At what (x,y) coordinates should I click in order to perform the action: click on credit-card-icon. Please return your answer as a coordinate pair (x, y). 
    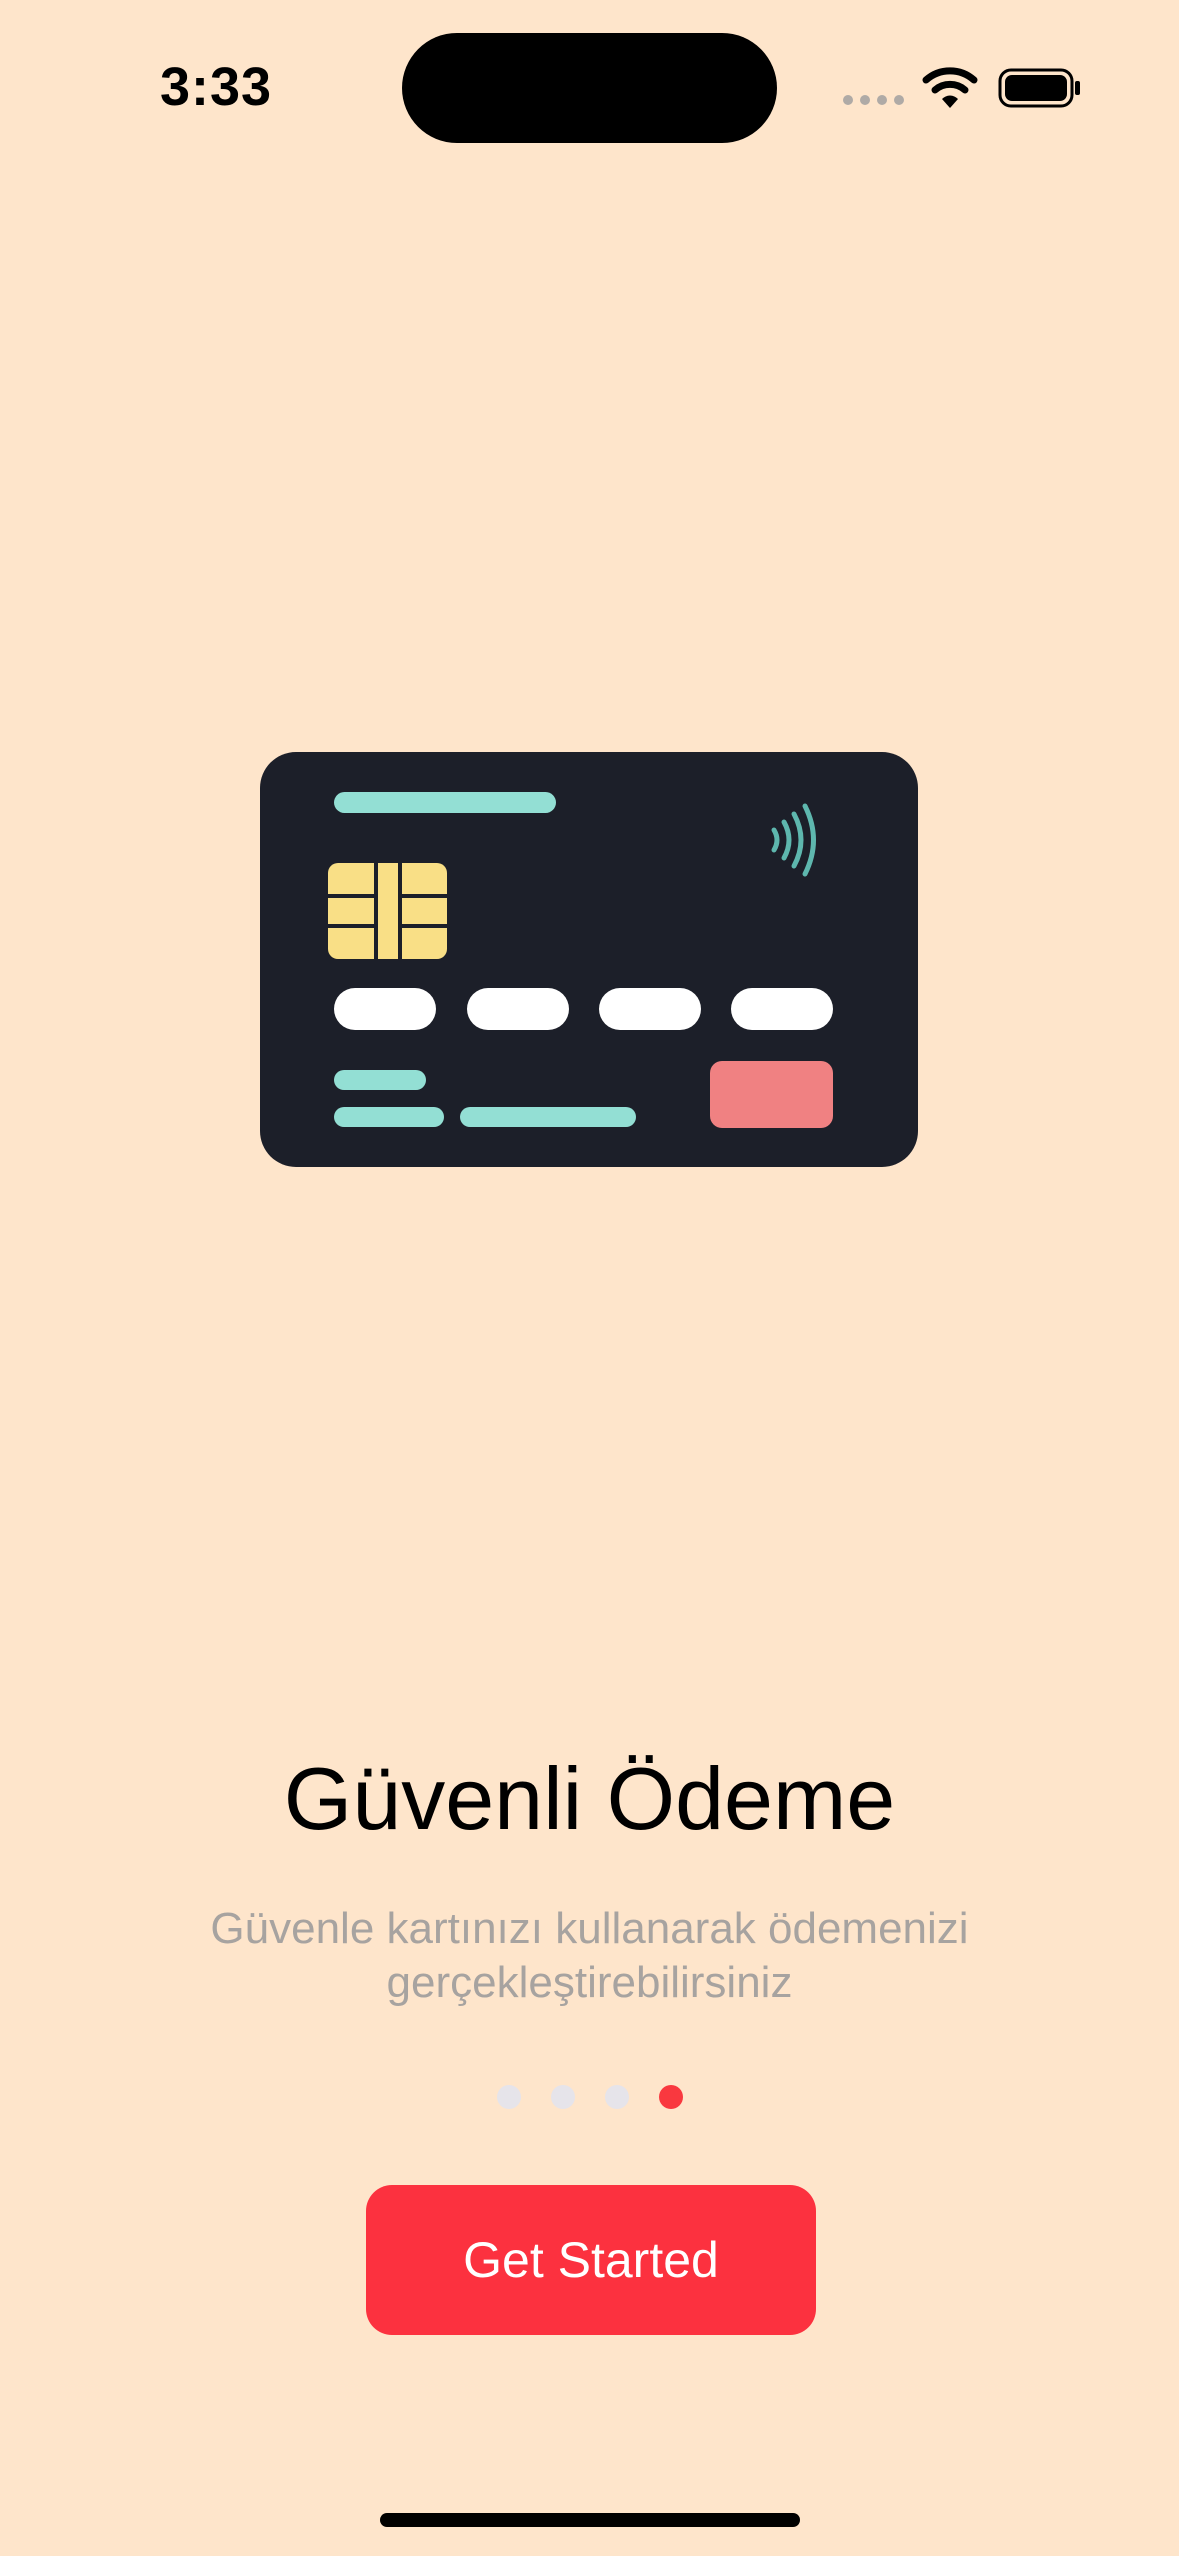
    Looking at the image, I should click on (589, 959).